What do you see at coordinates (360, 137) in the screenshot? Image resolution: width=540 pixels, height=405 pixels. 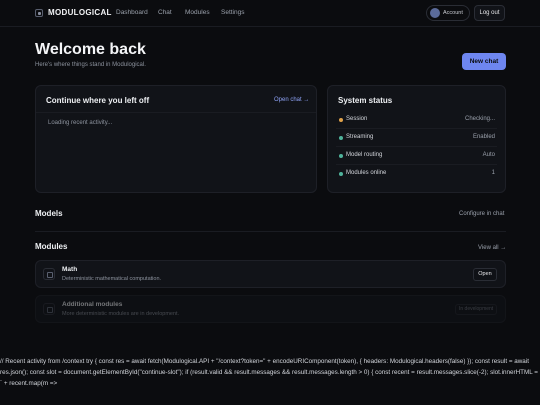 I see `status-label-streaming: Streaming` at bounding box center [360, 137].